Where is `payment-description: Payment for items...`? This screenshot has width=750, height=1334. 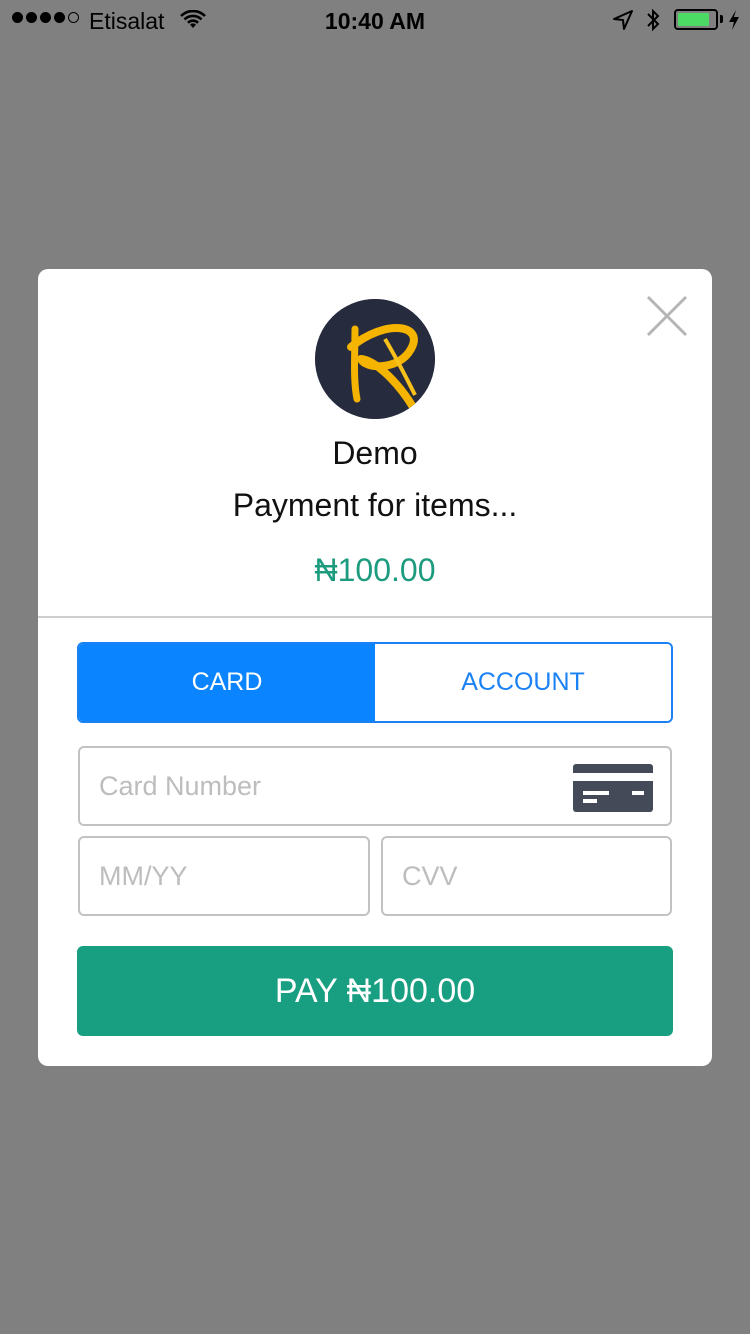
payment-description: Payment for items... is located at coordinates (375, 505).